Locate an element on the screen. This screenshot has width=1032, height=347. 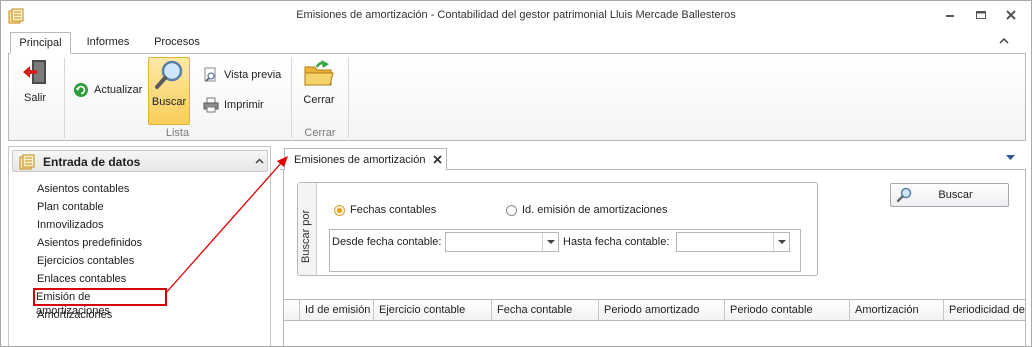
magnifier-icon is located at coordinates (169, 74).